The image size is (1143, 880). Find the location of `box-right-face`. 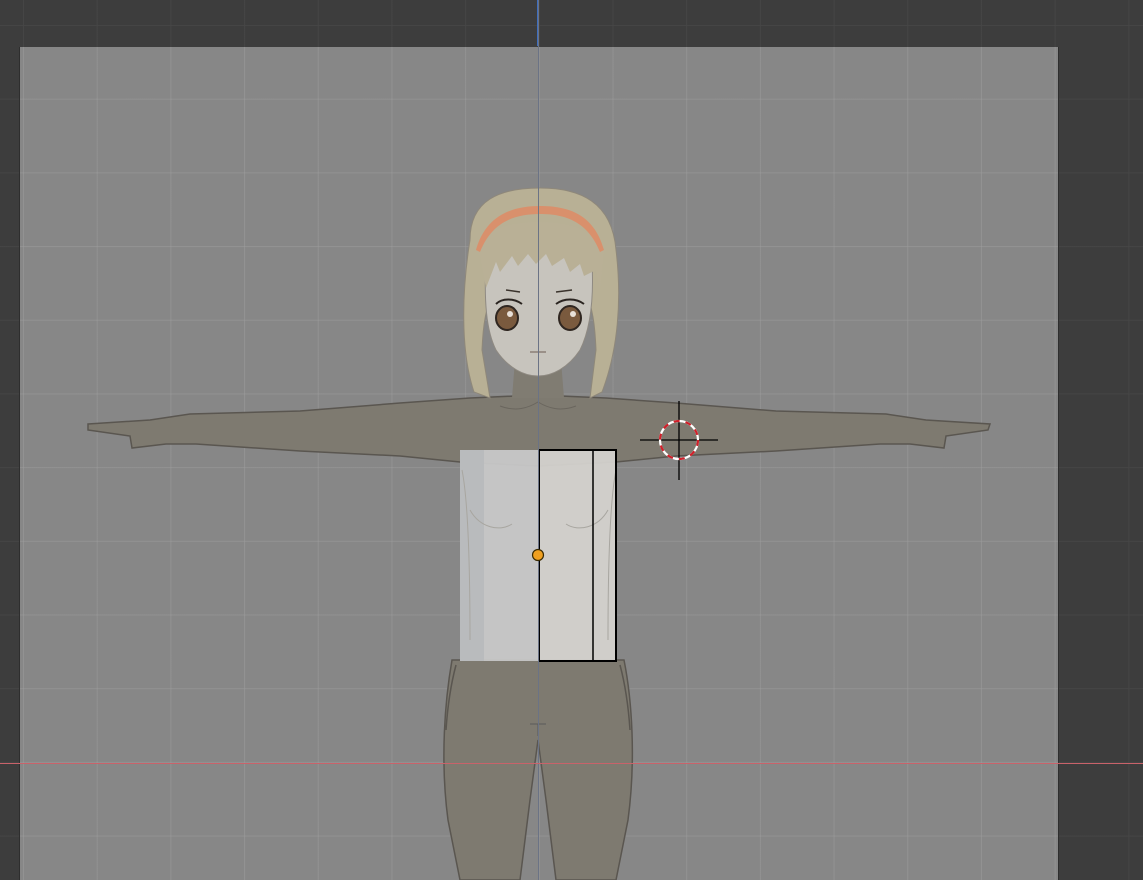

box-right-face is located at coordinates (578, 555).